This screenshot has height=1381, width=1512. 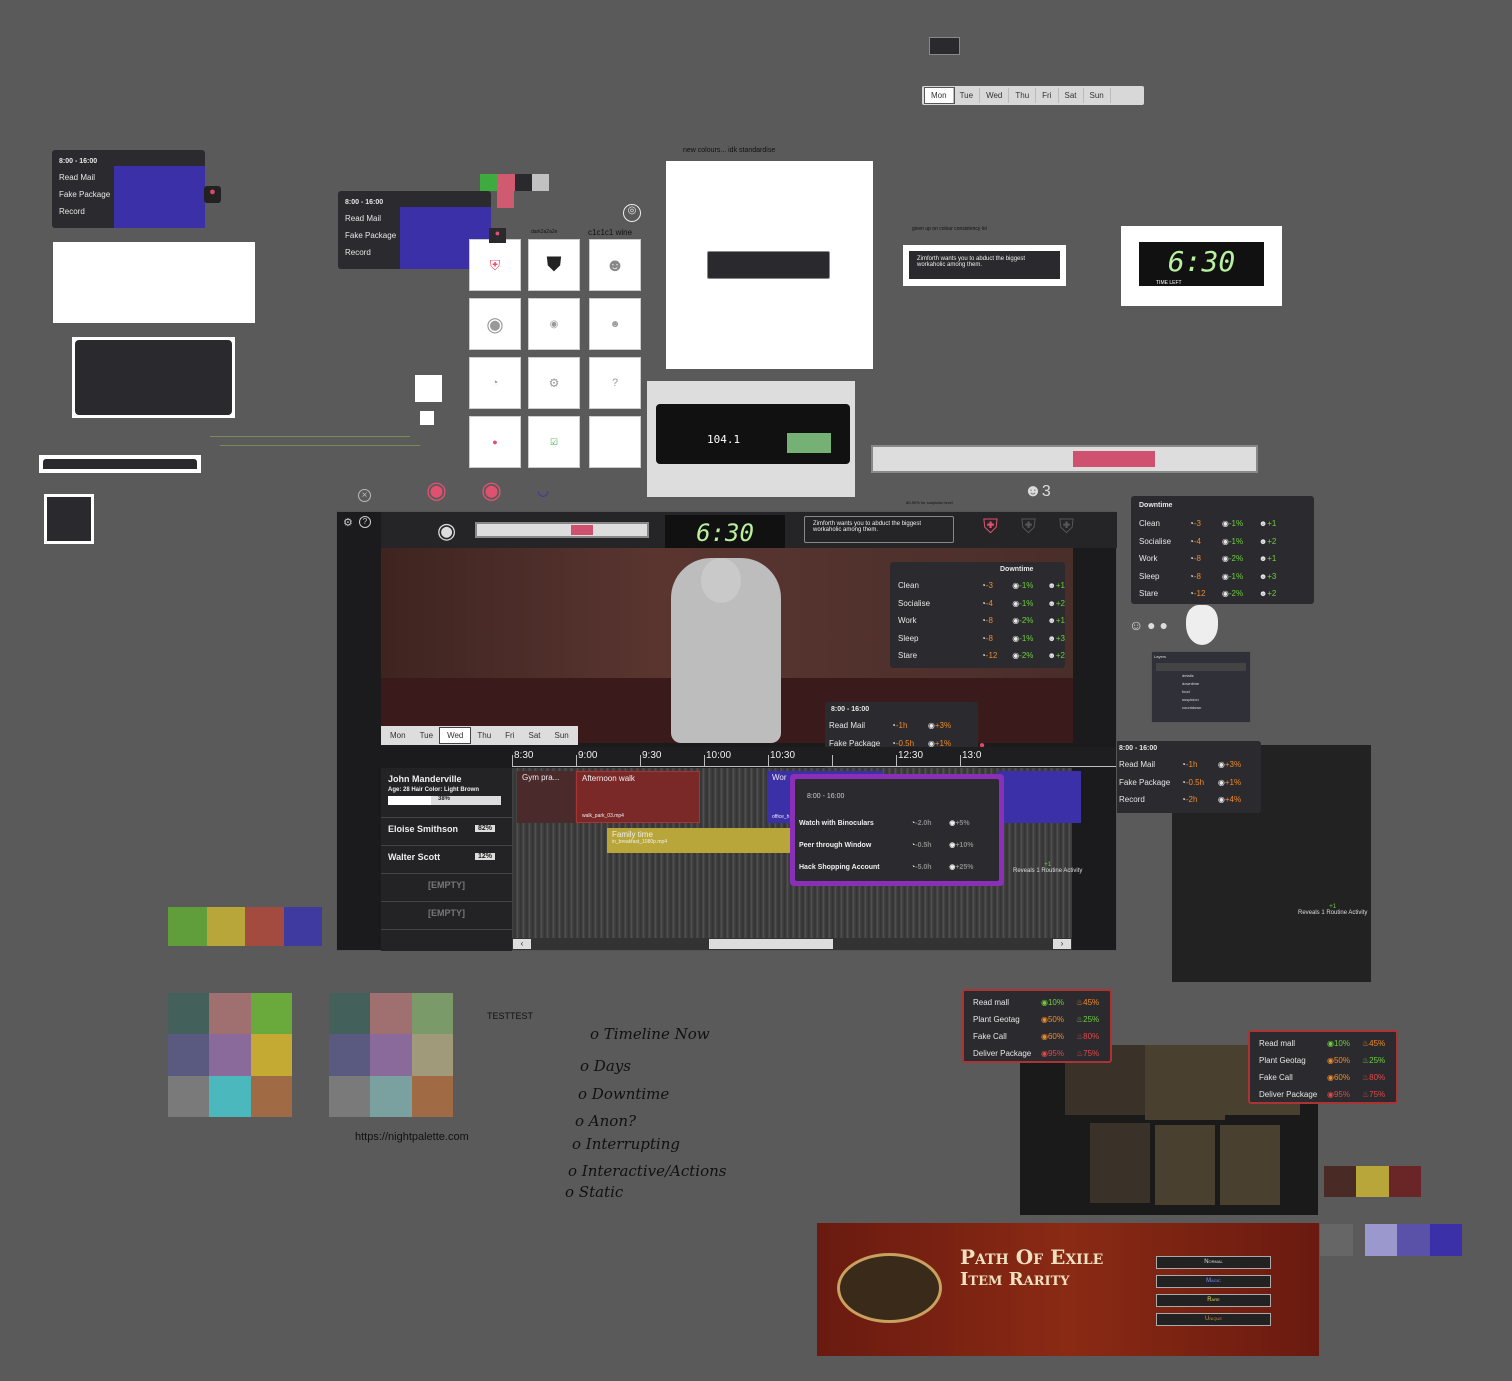 I want to click on police-badge-icon: ⛊, so click(x=554, y=265).